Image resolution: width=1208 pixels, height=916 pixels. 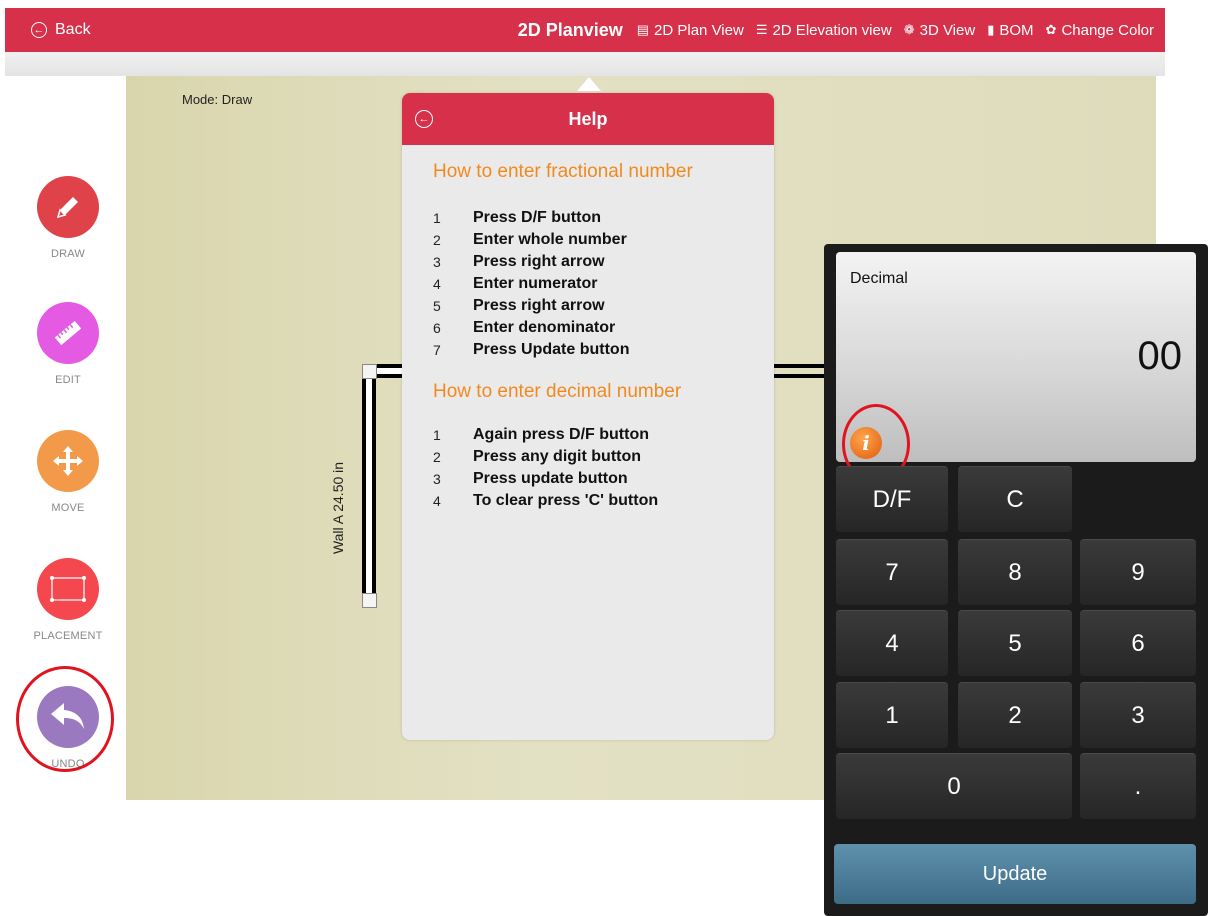 I want to click on tool-edit: EDIT, so click(x=68, y=344).